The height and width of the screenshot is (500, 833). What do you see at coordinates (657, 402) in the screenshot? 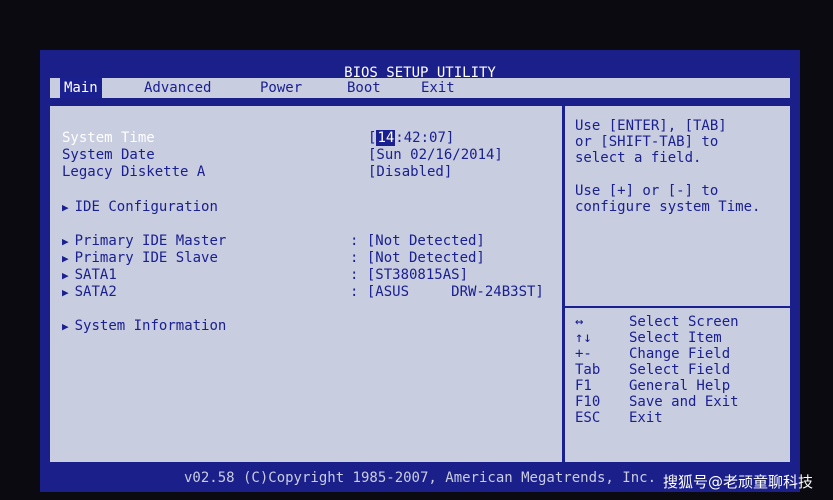
I see `key-hint-row: F10 Save and Exit` at bounding box center [657, 402].